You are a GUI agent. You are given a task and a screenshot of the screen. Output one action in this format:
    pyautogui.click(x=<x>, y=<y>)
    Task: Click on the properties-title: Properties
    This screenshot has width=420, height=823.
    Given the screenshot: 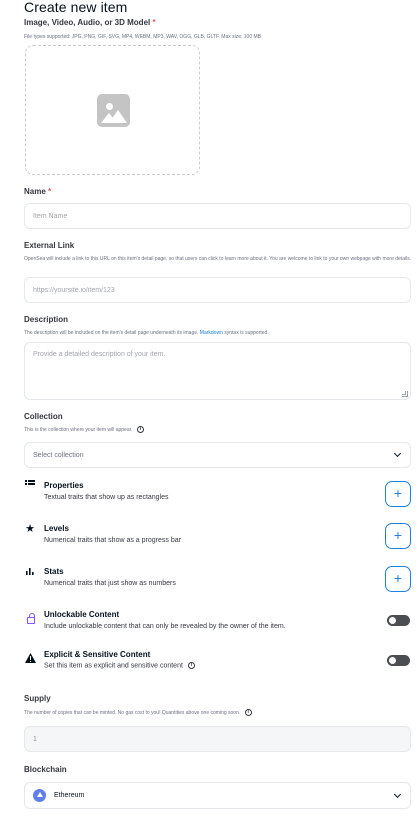 What is the action you would take?
    pyautogui.click(x=64, y=485)
    